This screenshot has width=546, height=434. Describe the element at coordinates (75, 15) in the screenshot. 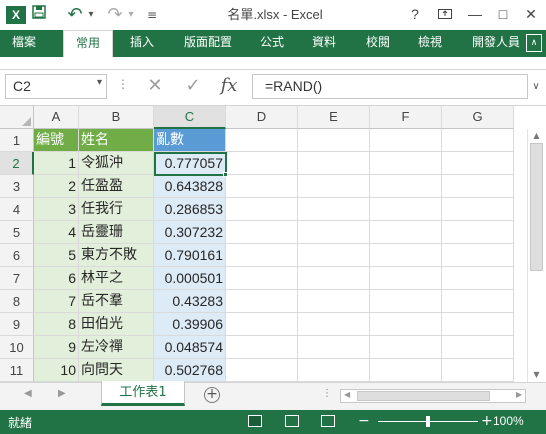

I see `undo-icon: ↶` at that location.